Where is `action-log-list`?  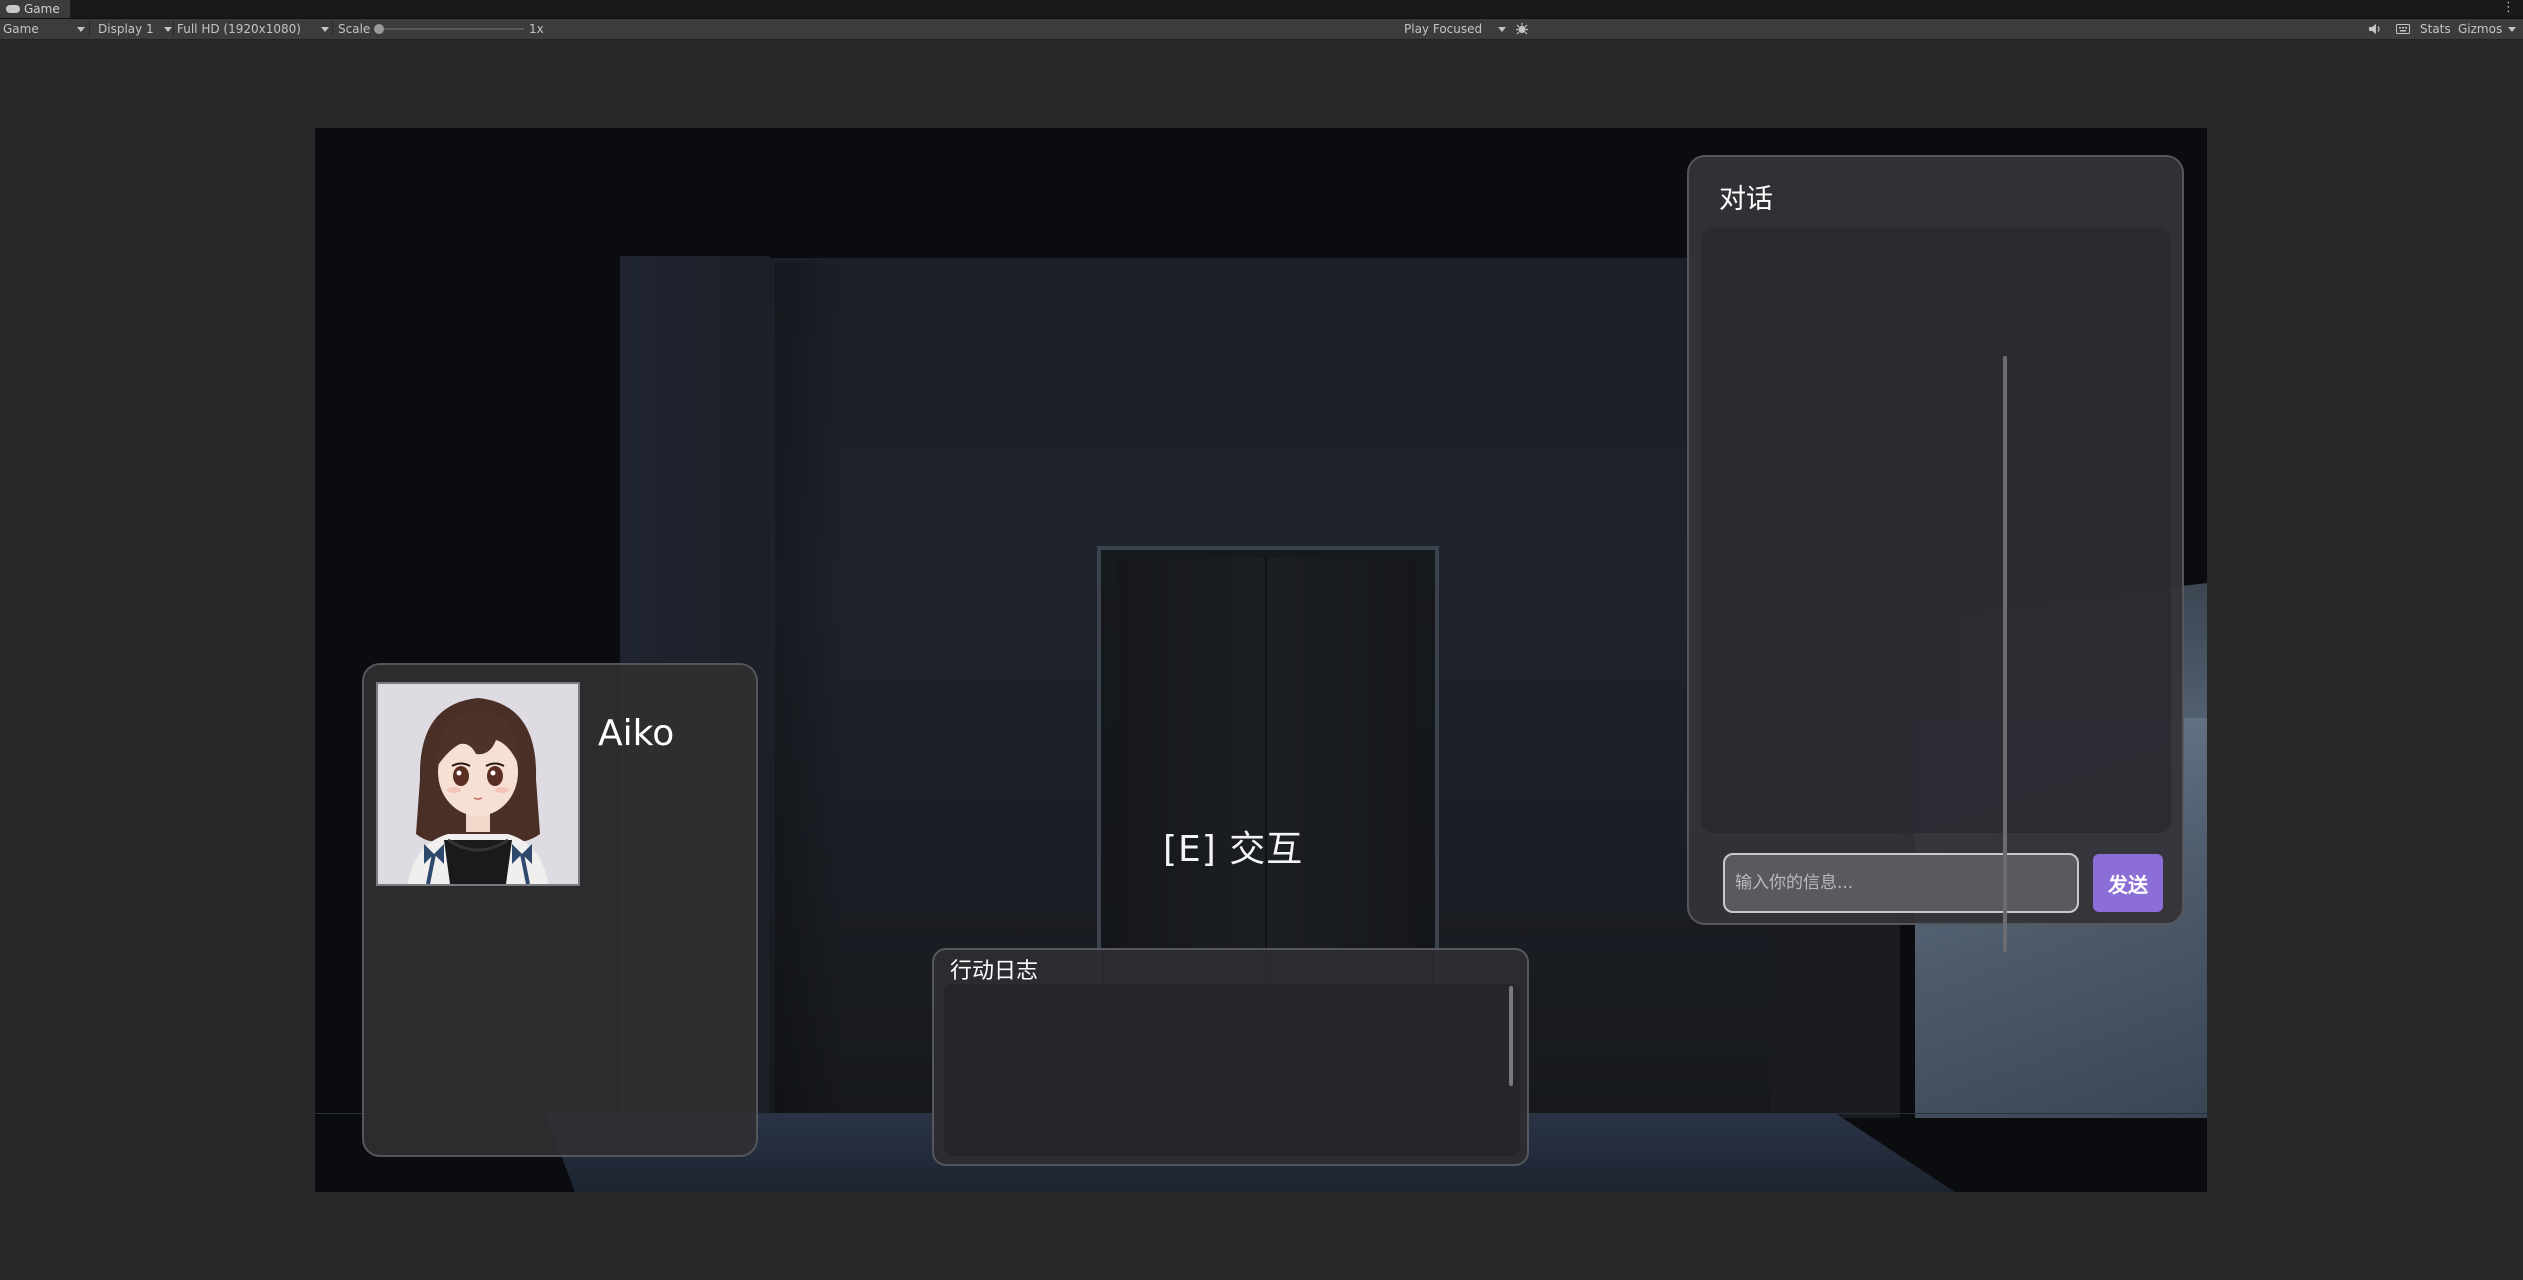 action-log-list is located at coordinates (1232, 1070).